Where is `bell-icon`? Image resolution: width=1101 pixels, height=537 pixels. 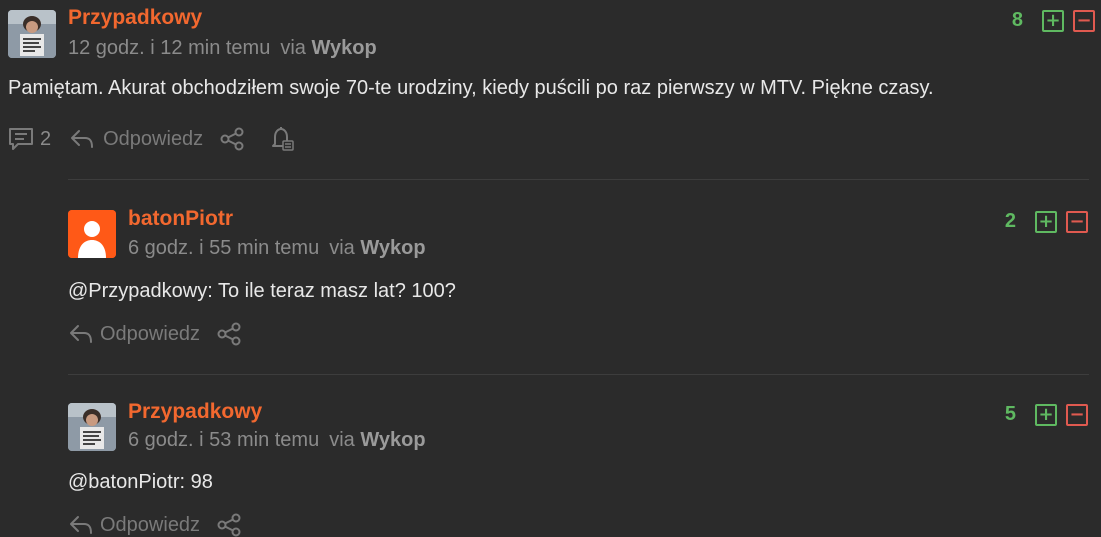
bell-icon is located at coordinates (283, 139).